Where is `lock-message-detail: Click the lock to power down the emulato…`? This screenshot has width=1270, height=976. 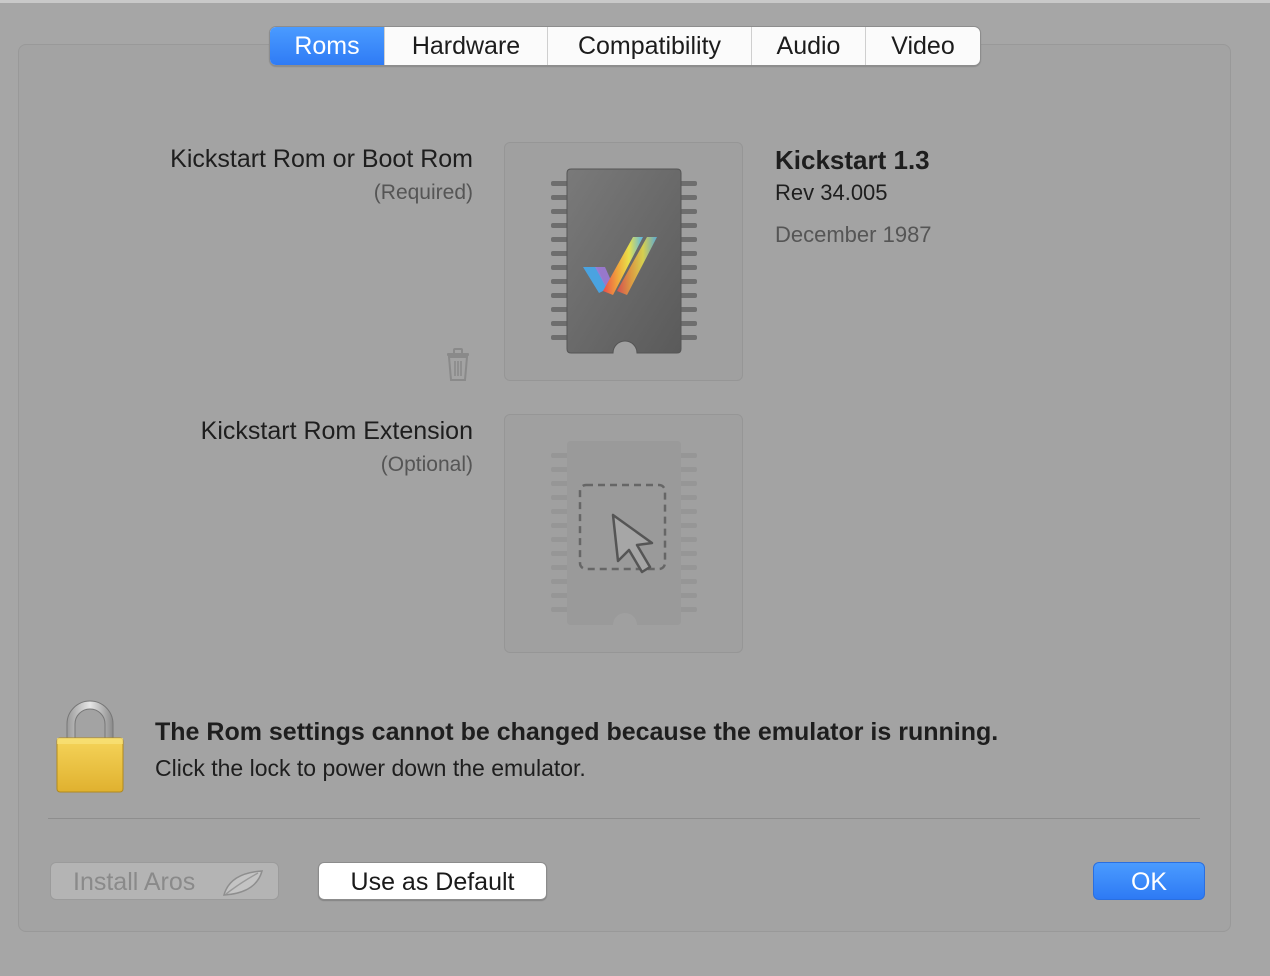 lock-message-detail: Click the lock to power down the emulato… is located at coordinates (370, 768).